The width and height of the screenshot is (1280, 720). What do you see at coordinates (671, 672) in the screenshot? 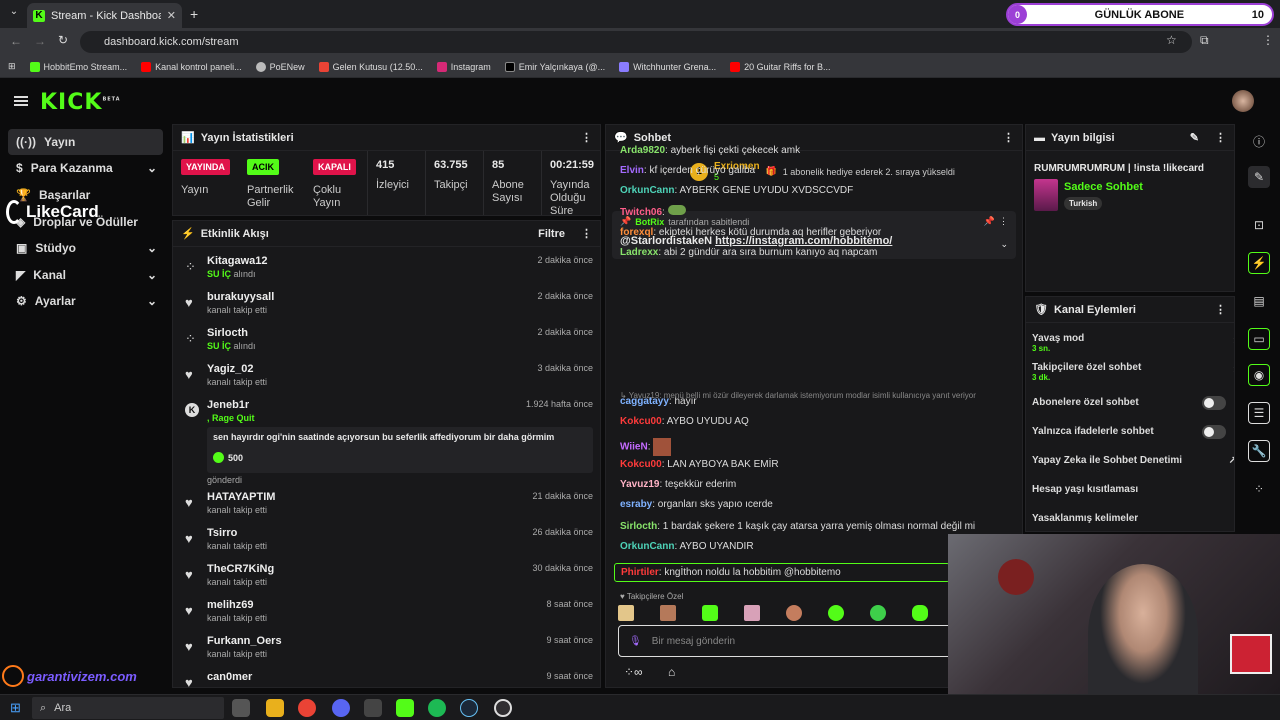
I see `store-icon: ⌂` at bounding box center [671, 672].